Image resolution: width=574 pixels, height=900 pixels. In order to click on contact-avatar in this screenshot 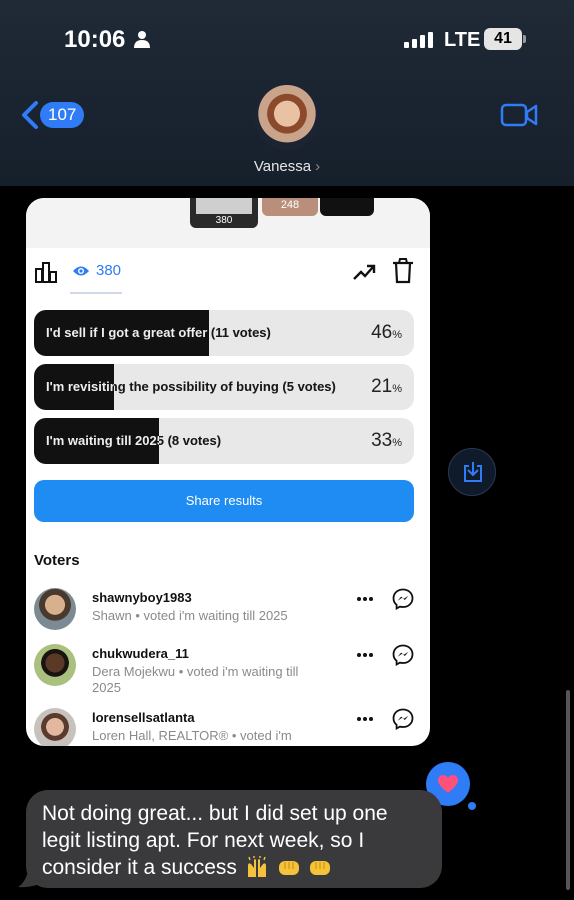, I will do `click(287, 117)`.